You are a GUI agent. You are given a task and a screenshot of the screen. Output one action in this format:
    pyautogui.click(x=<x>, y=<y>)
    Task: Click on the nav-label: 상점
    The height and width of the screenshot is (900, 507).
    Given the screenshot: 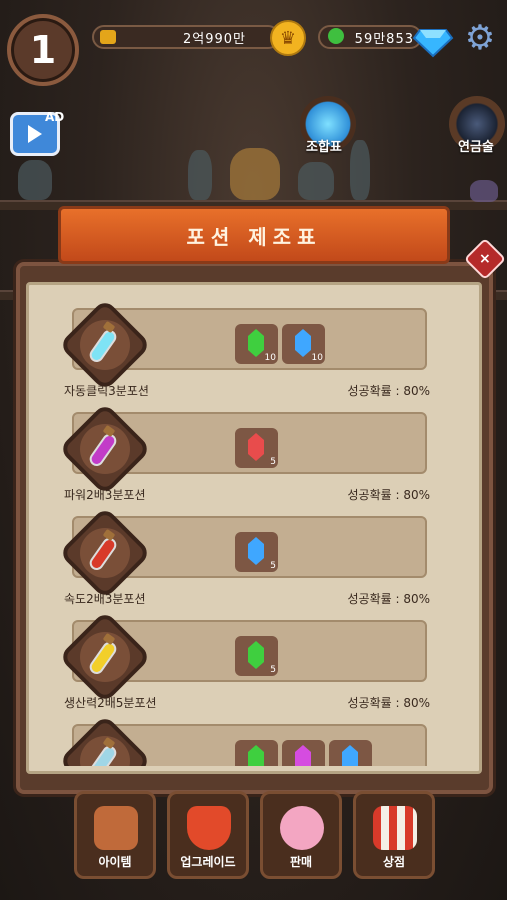 What is the action you would take?
    pyautogui.click(x=394, y=862)
    